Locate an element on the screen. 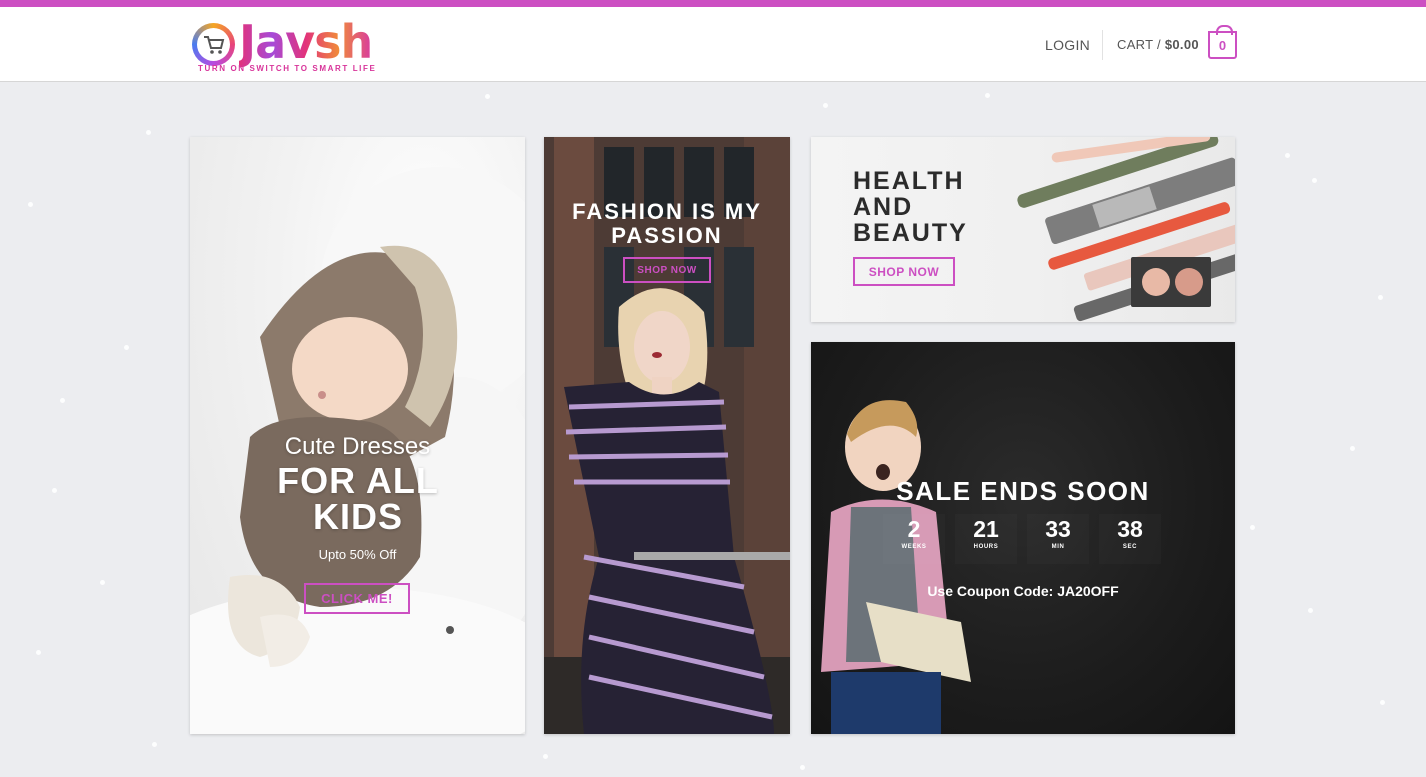  cart-total: $0.00 is located at coordinates (1181, 44).